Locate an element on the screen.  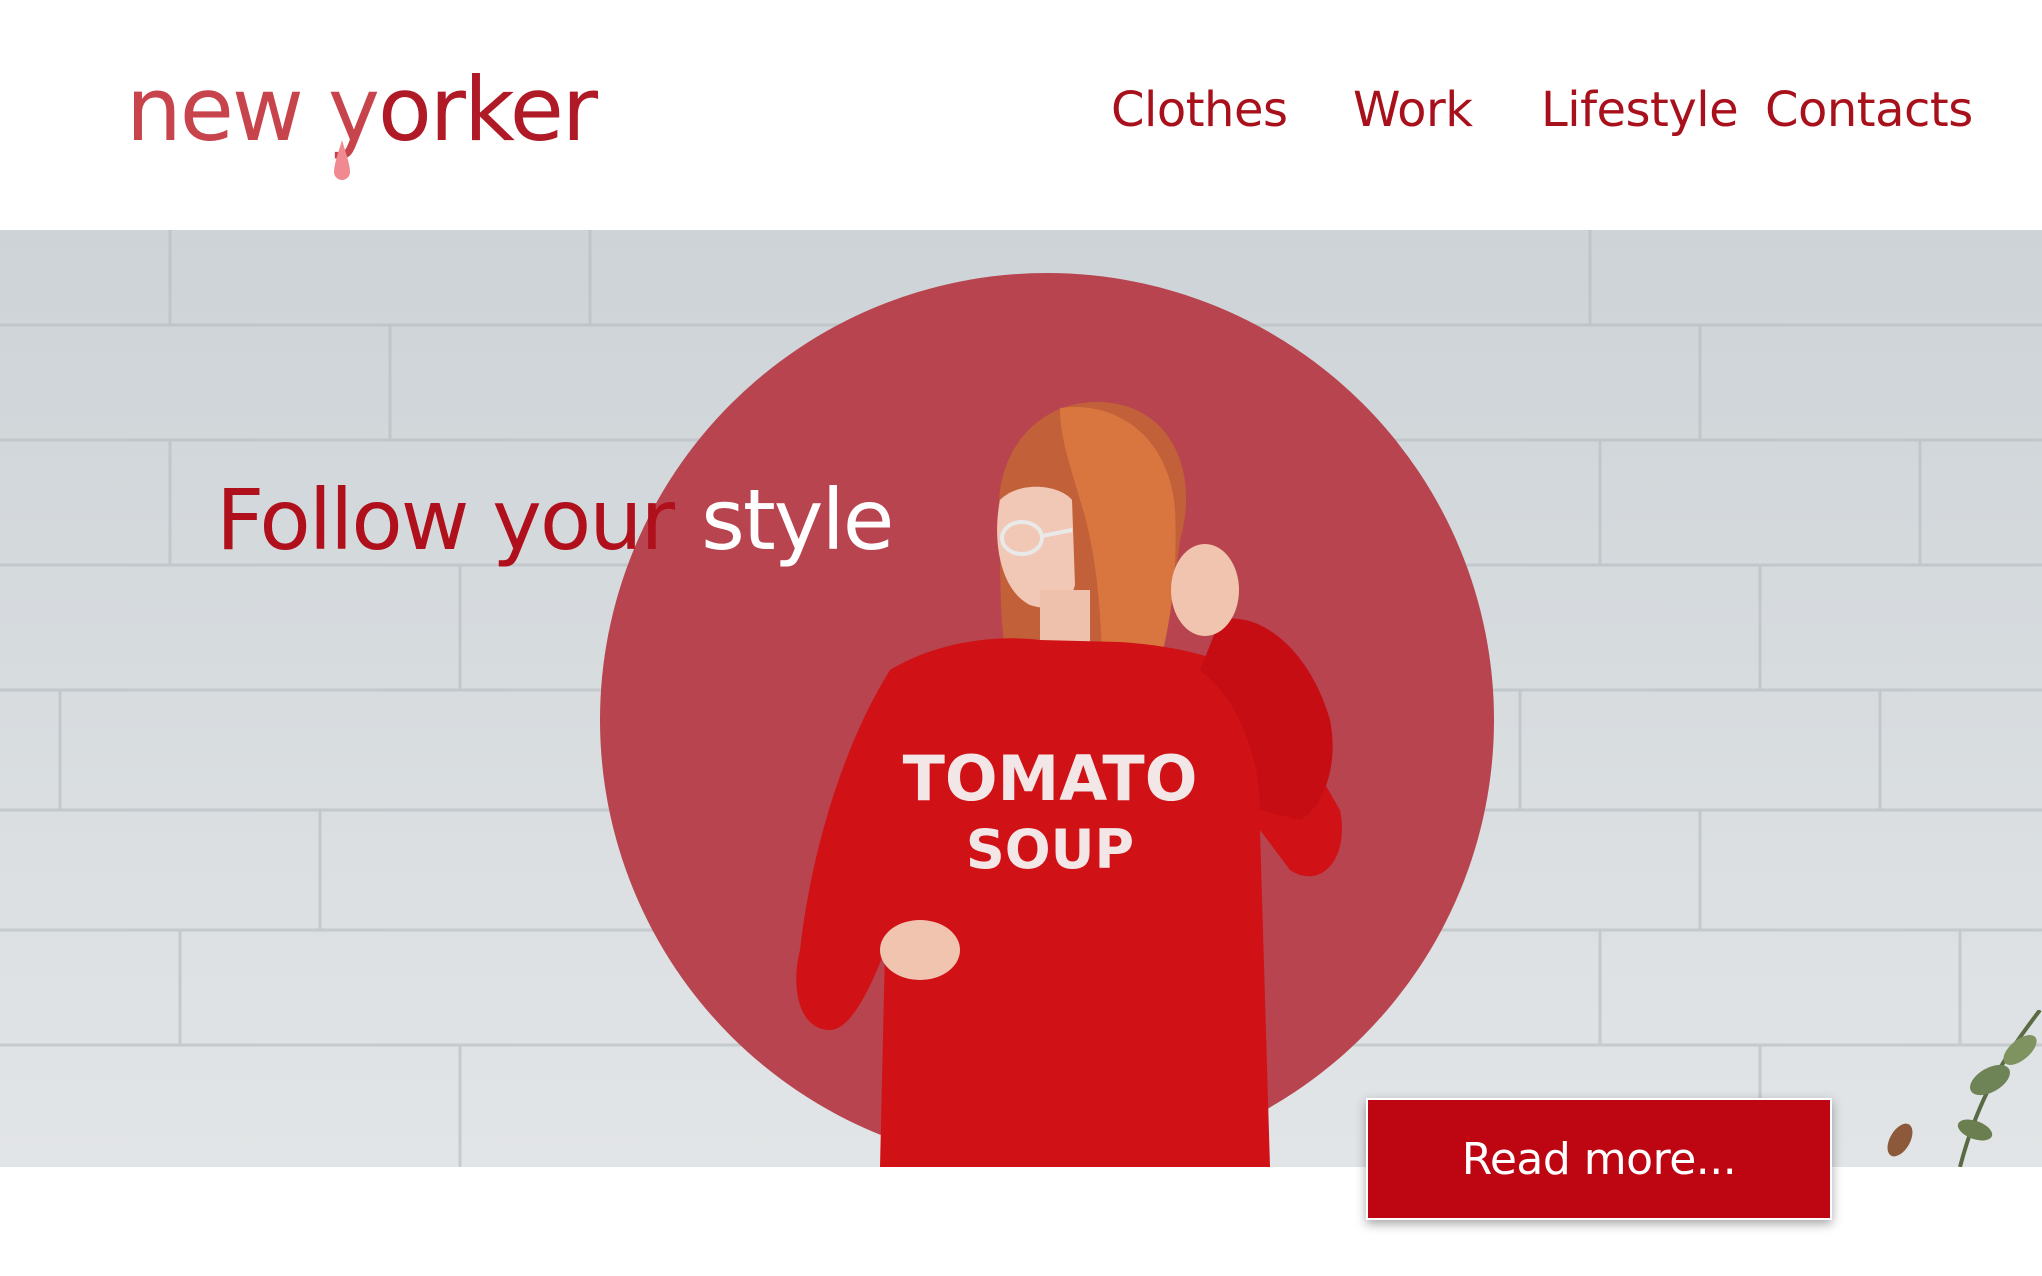
nav-item-lifestyle: Lifestyle is located at coordinates (1640, 110).